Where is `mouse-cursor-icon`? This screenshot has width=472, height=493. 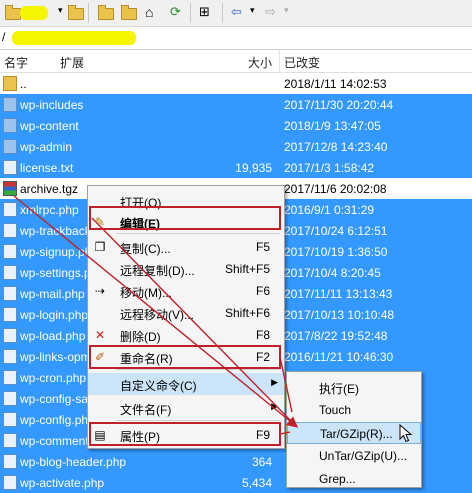 mouse-cursor-icon is located at coordinates (406, 433).